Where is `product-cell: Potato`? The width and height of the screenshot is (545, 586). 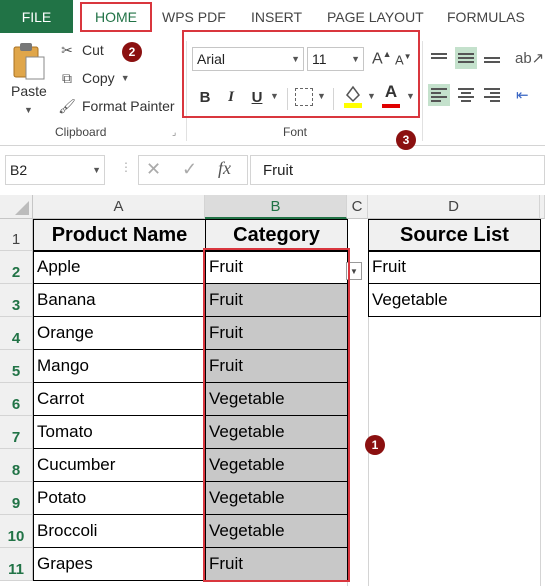
product-cell: Potato is located at coordinates (119, 498).